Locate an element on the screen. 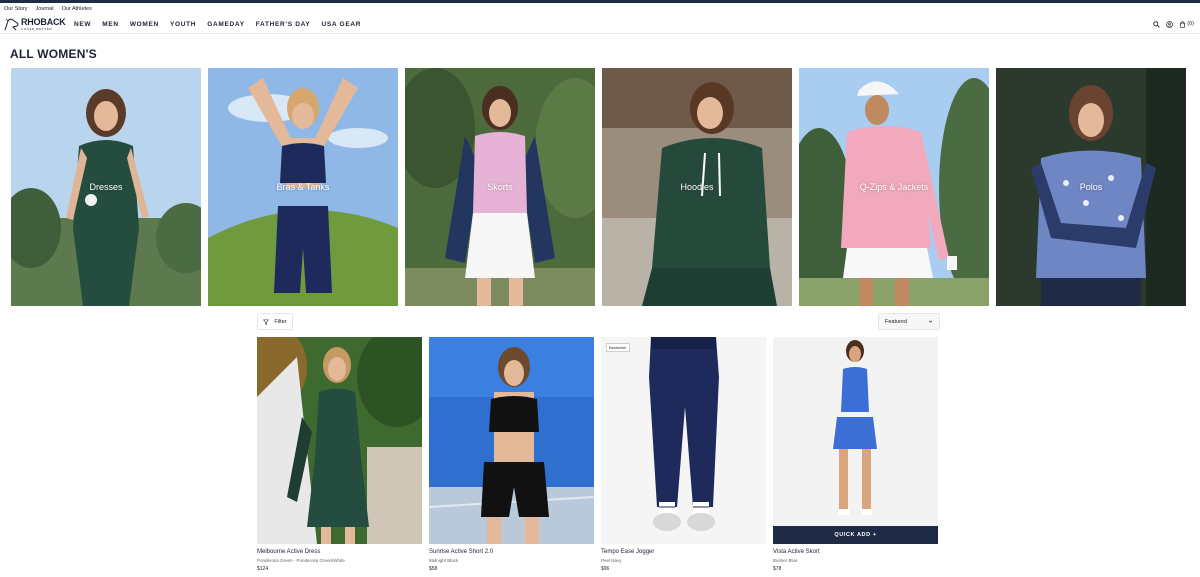 Image resolution: width=1200 pixels, height=577 pixels. category-label: Skorts is located at coordinates (500, 187).